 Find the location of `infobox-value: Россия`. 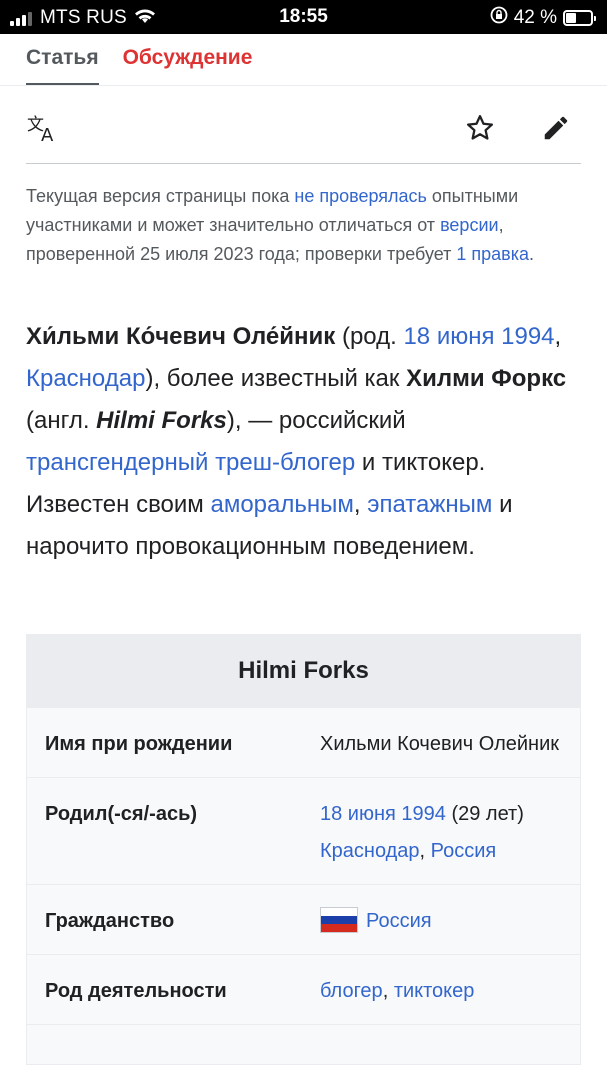

infobox-value: Россия is located at coordinates (445, 921).